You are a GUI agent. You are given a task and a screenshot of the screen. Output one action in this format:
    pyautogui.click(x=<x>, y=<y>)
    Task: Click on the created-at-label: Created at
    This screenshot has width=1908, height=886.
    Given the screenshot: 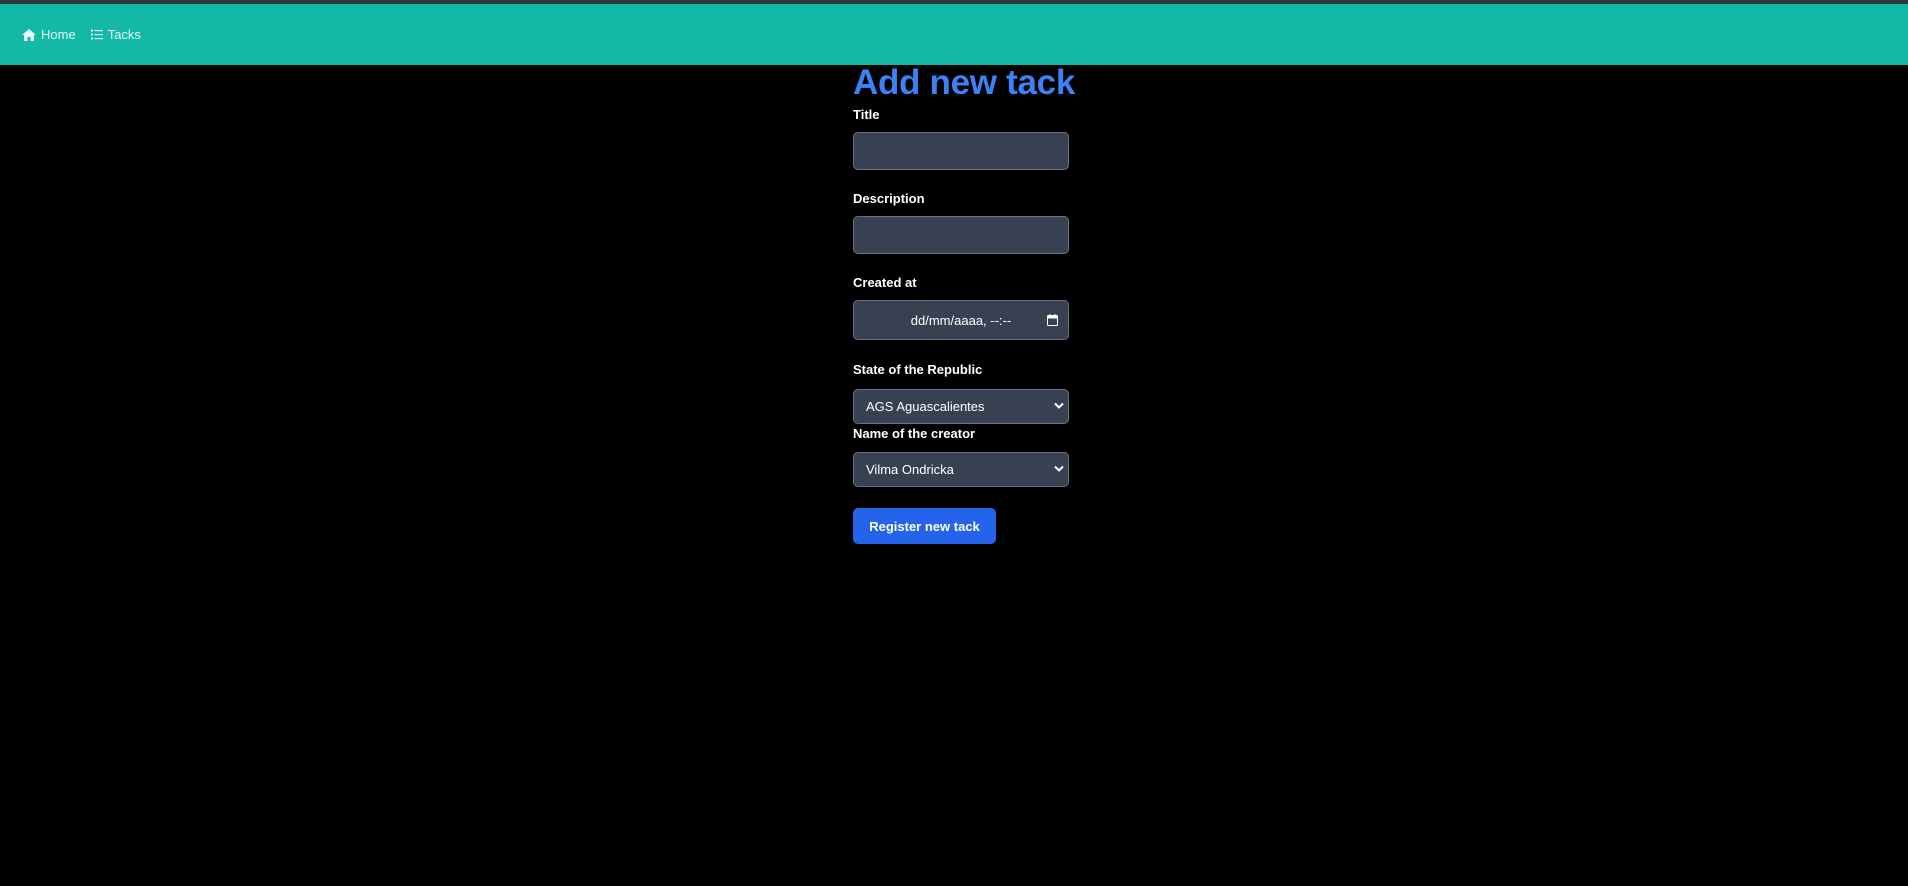 What is the action you would take?
    pyautogui.click(x=885, y=282)
    